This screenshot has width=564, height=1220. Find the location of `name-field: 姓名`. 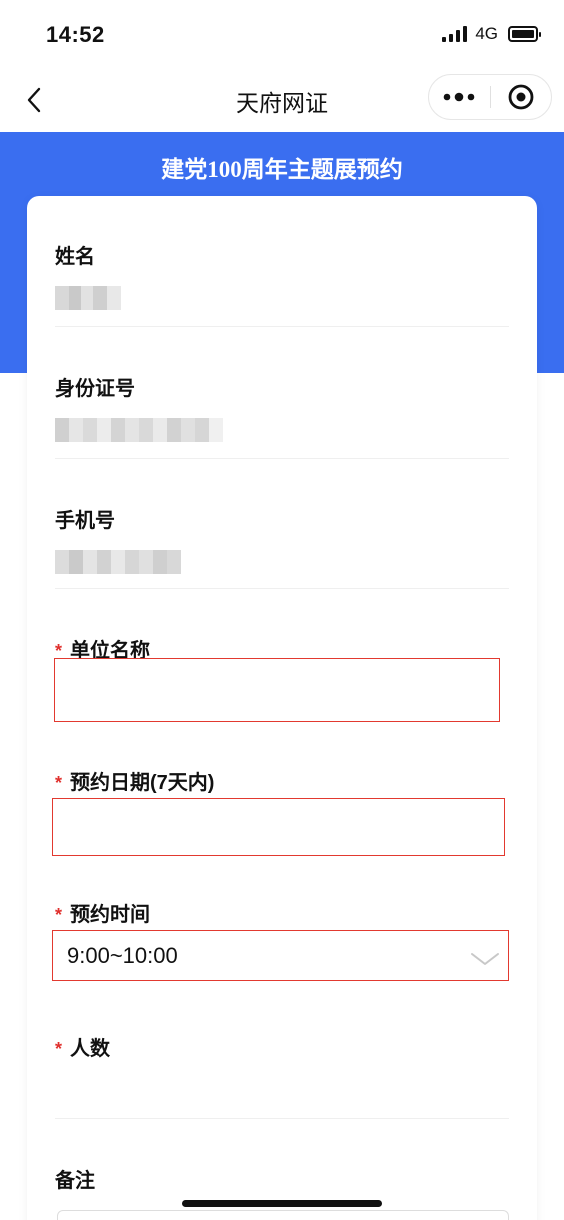

name-field: 姓名 is located at coordinates (282, 254).